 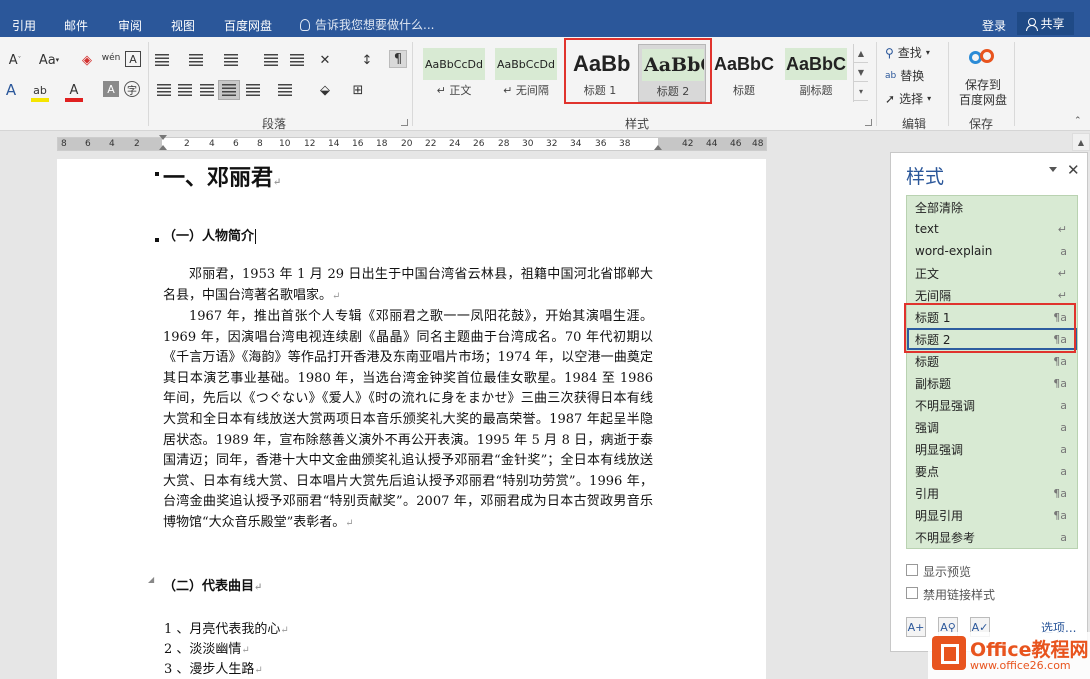 What do you see at coordinates (112, 144) in the screenshot?
I see `ruler-number: 4` at bounding box center [112, 144].